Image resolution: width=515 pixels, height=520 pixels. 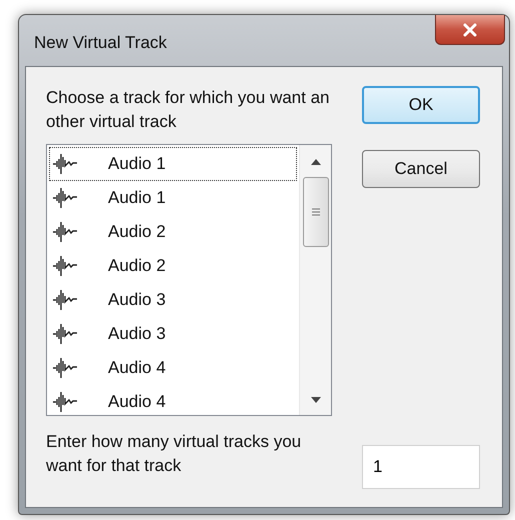 What do you see at coordinates (421, 169) in the screenshot?
I see `cancel-button: Cancel` at bounding box center [421, 169].